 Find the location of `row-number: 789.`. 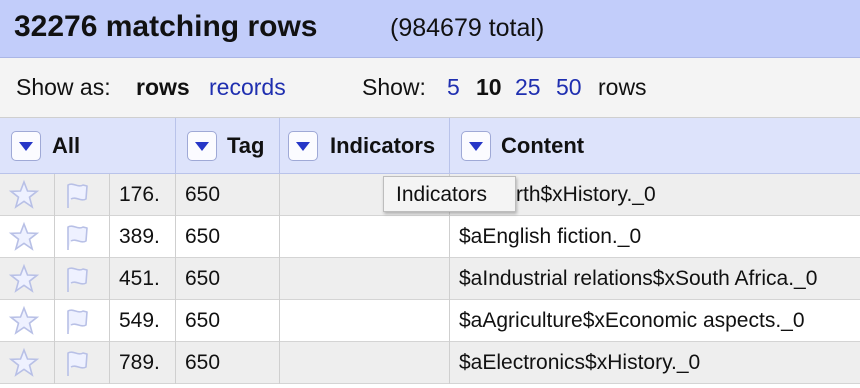

row-number: 789. is located at coordinates (139, 362).